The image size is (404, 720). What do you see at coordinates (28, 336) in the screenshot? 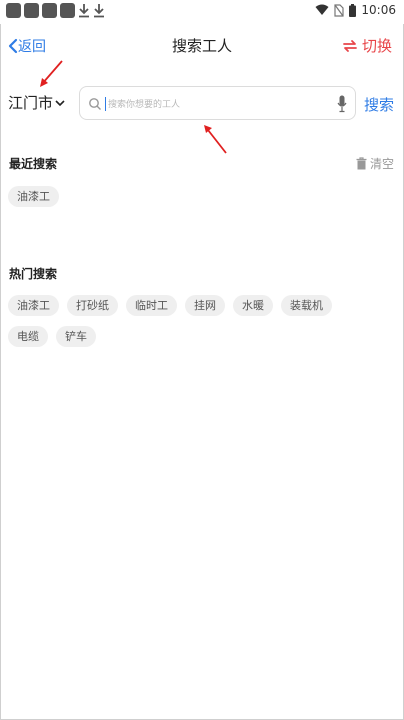
I see `hot-search-tag: 电缆` at bounding box center [28, 336].